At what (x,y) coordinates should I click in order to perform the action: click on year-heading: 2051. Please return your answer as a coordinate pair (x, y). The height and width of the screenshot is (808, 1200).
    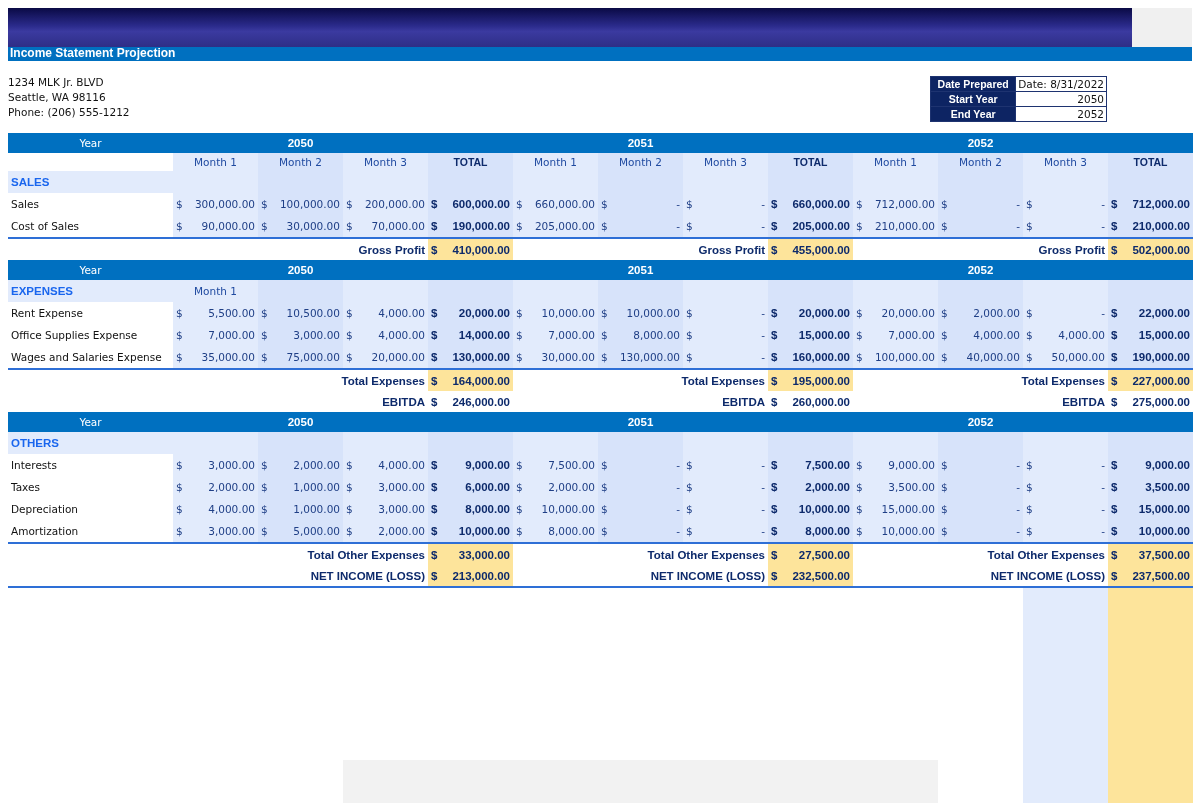
    Looking at the image, I should click on (640, 270).